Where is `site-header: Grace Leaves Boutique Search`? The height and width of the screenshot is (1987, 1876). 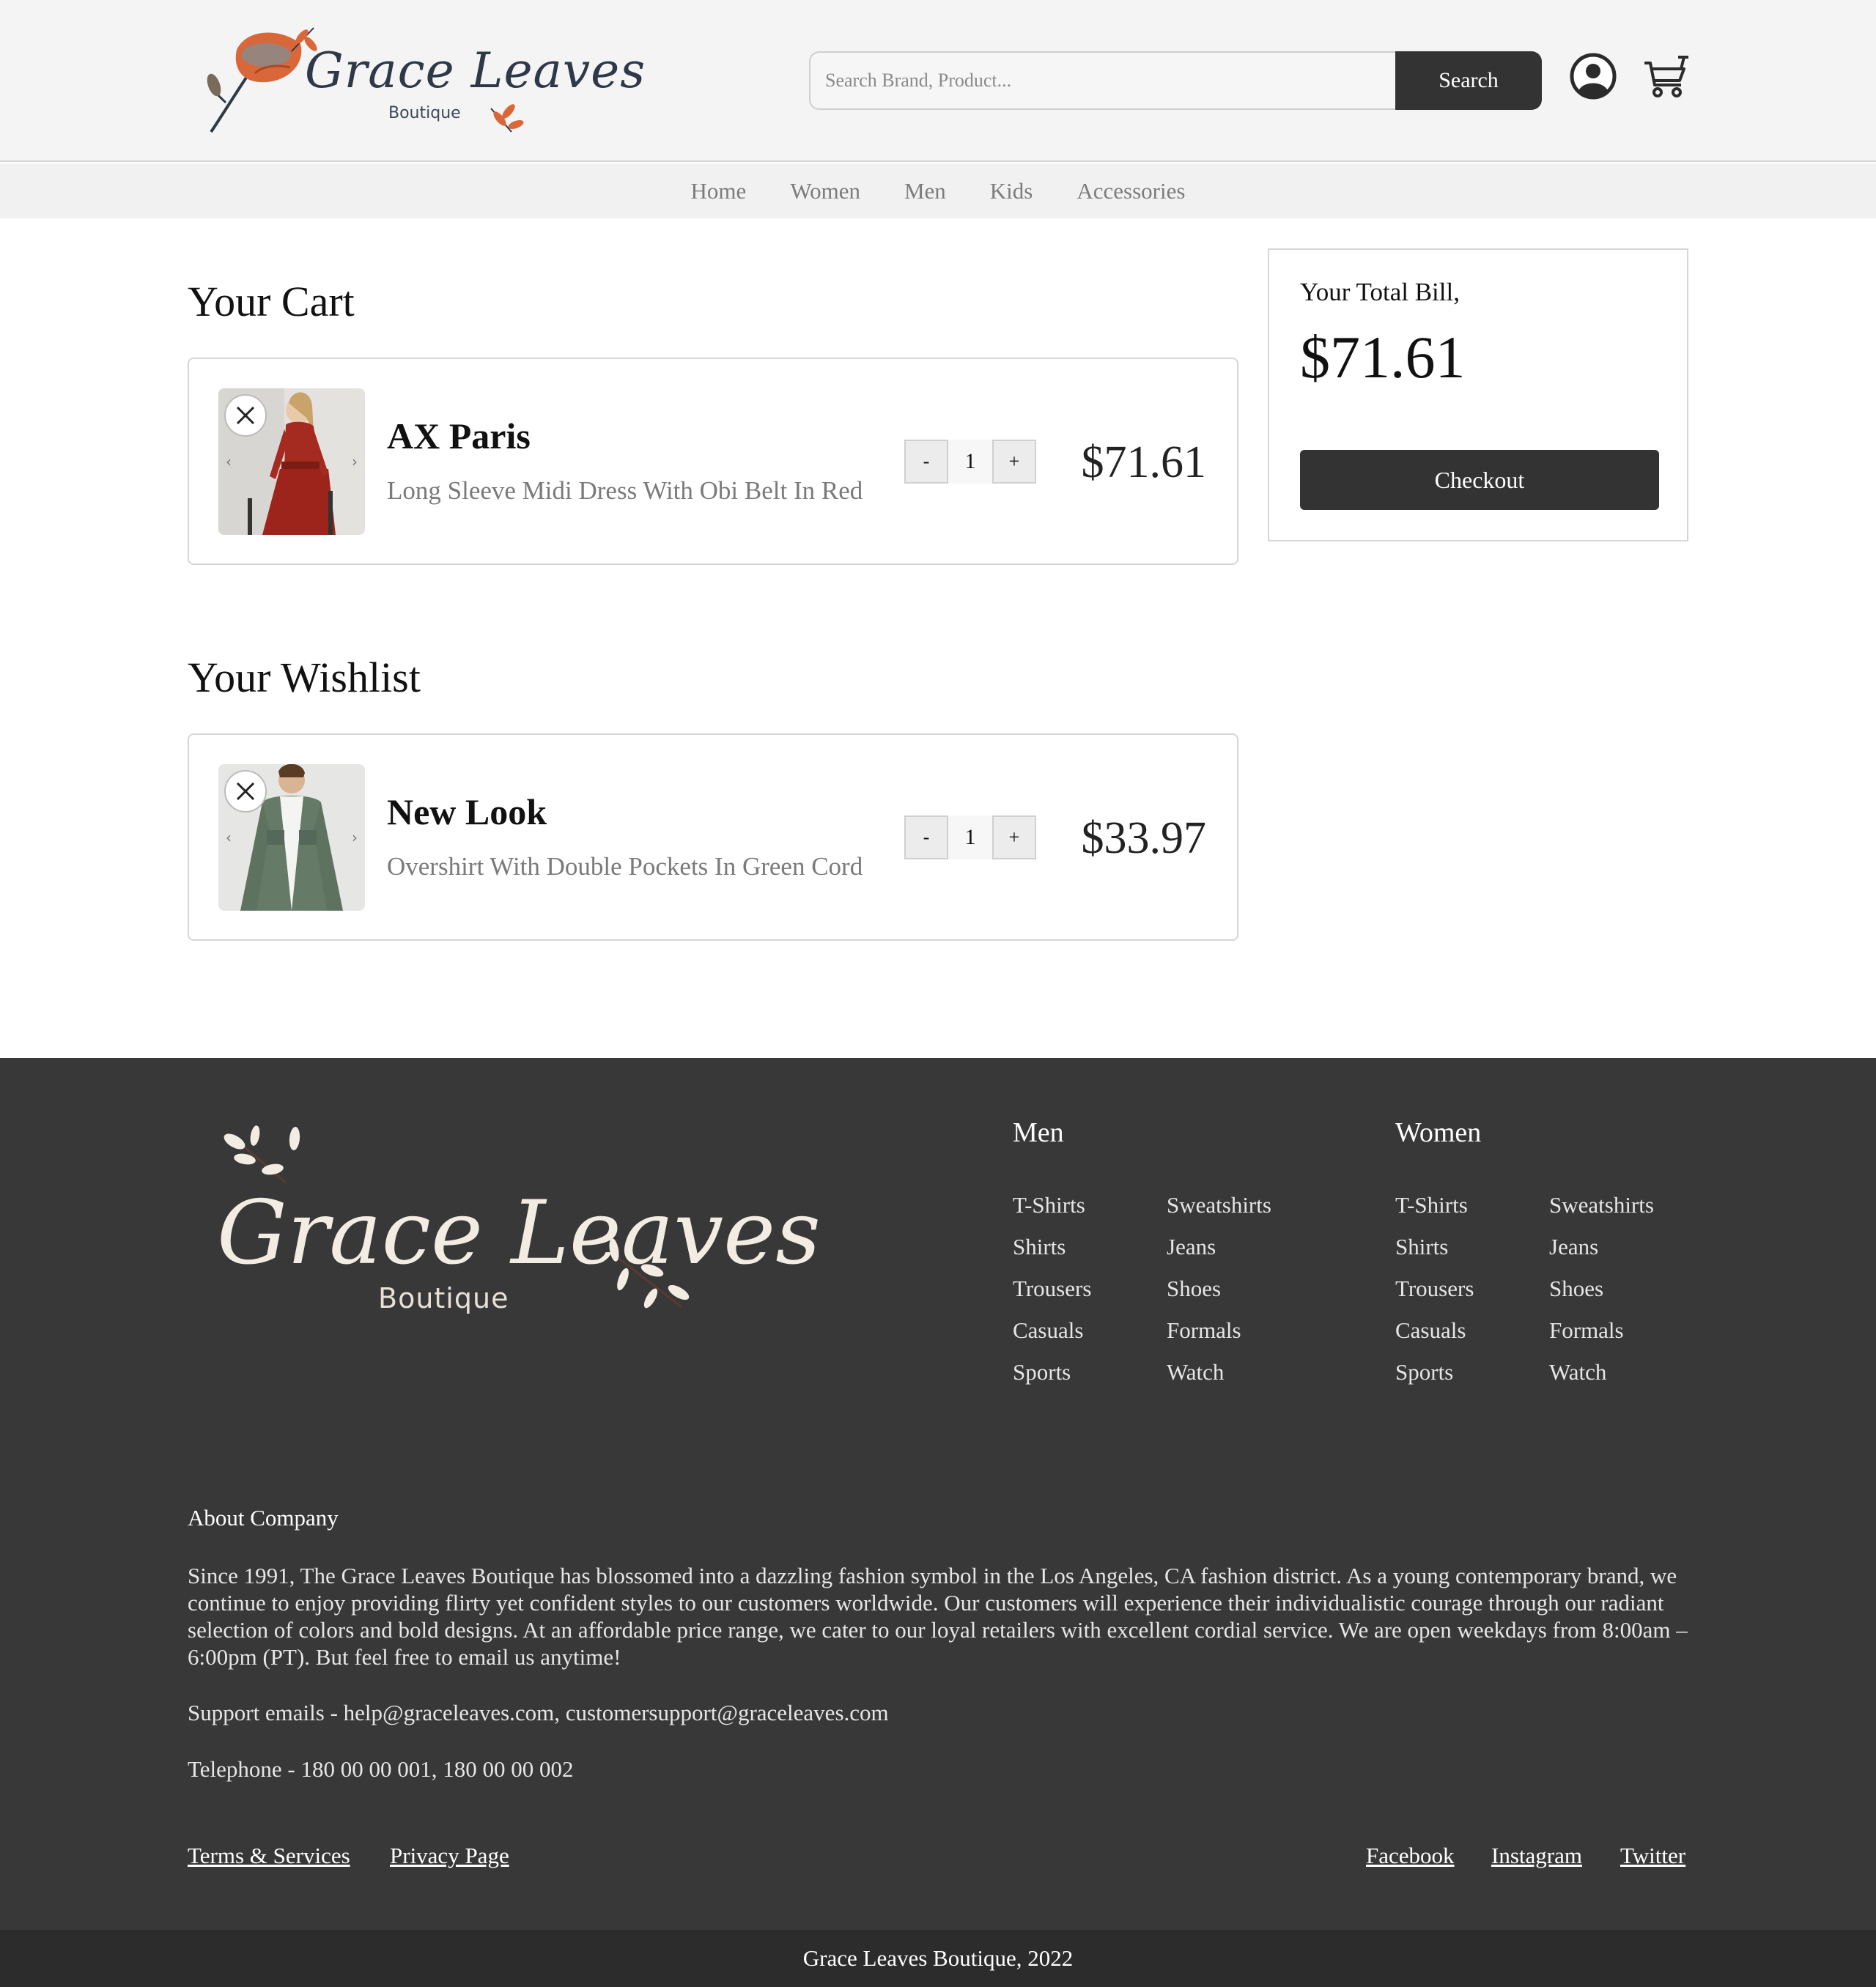 site-header: Grace Leaves Boutique Search is located at coordinates (938, 81).